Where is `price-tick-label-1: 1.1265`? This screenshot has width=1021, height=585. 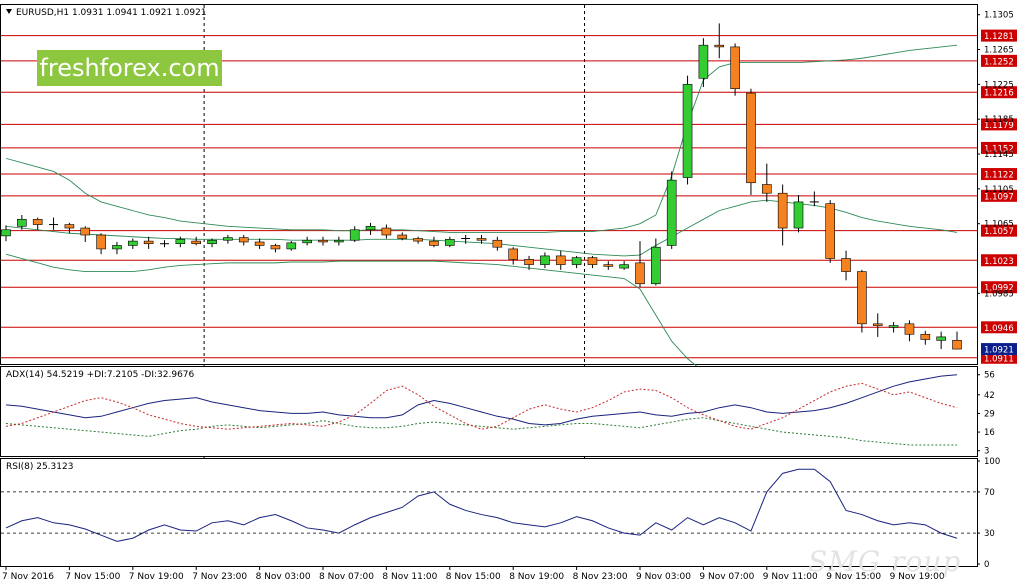 price-tick-label-1: 1.1265 is located at coordinates (999, 51).